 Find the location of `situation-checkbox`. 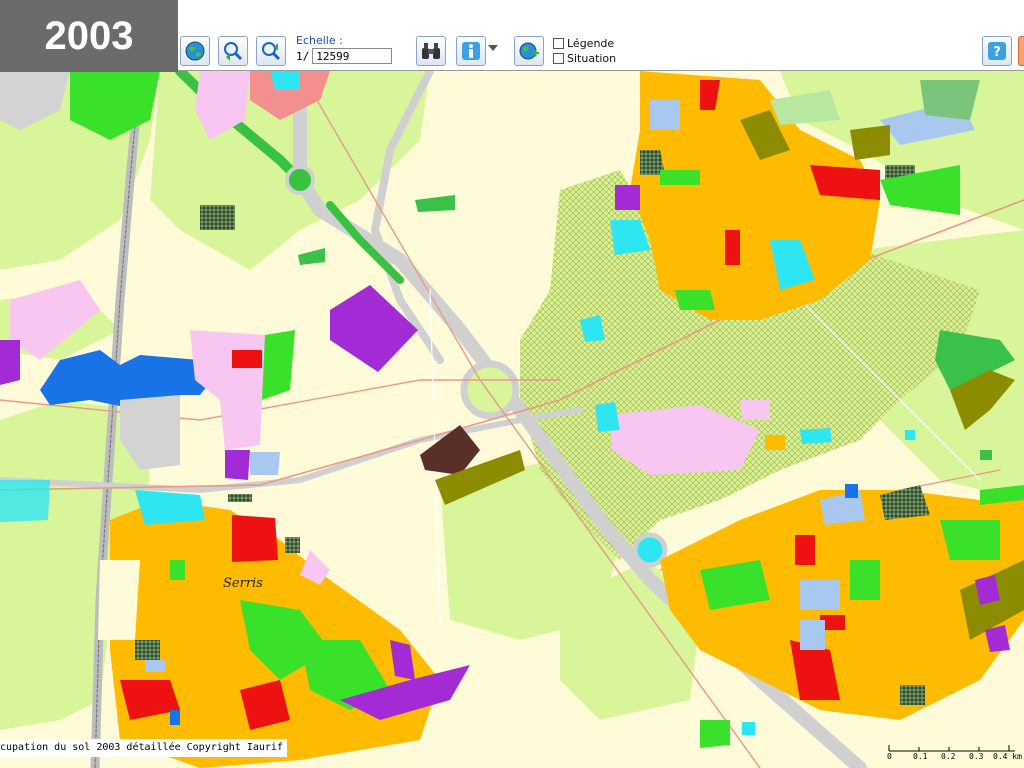

situation-checkbox is located at coordinates (558, 58).